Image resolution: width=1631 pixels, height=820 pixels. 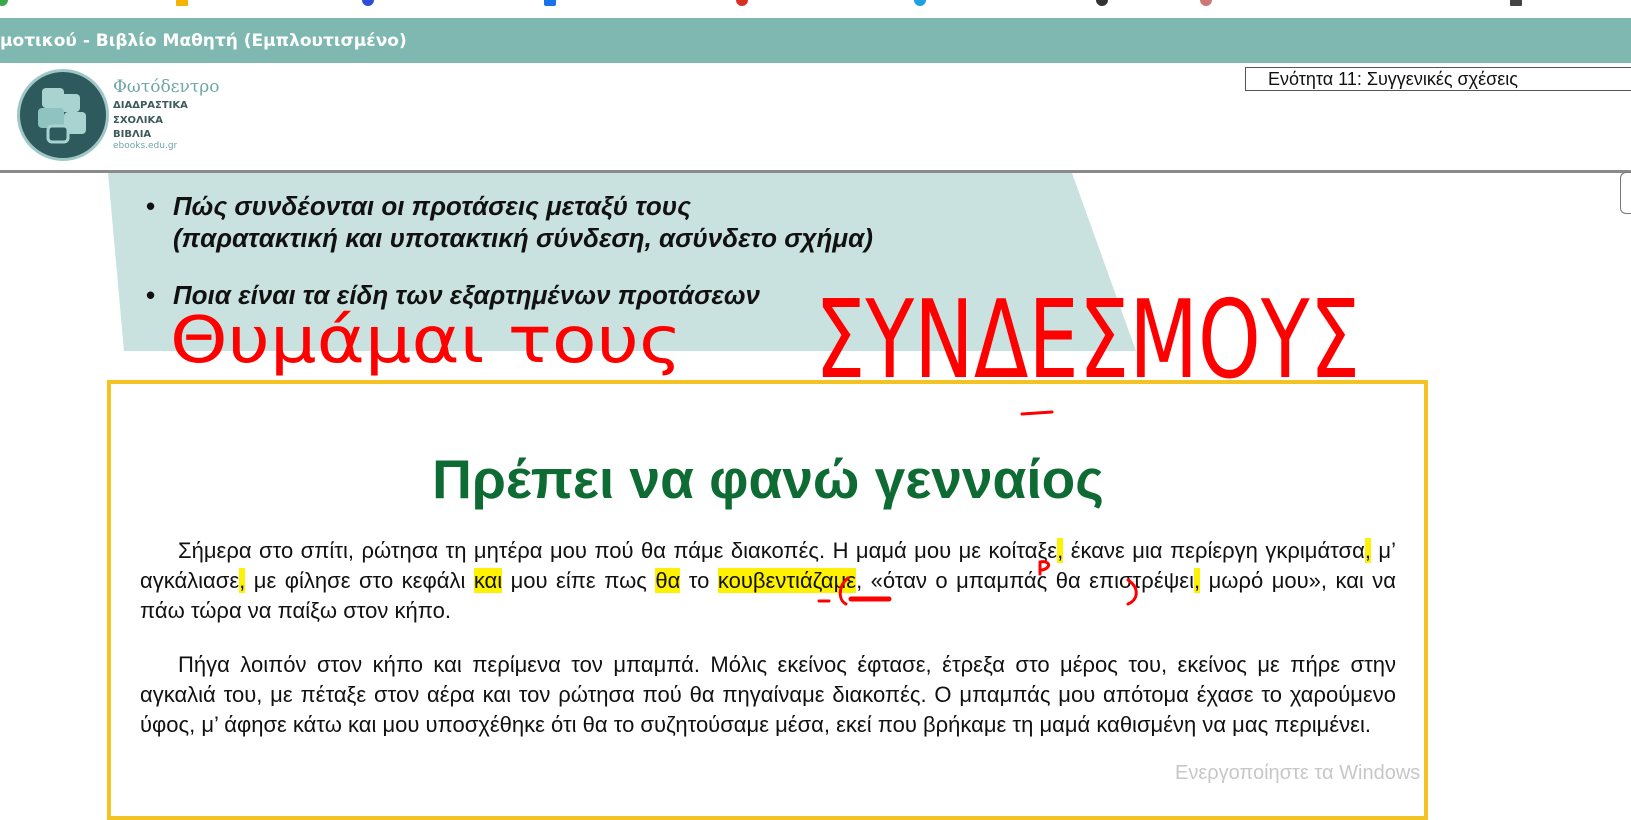 What do you see at coordinates (625, 580) in the screenshot?
I see `underlined-word: πως` at bounding box center [625, 580].